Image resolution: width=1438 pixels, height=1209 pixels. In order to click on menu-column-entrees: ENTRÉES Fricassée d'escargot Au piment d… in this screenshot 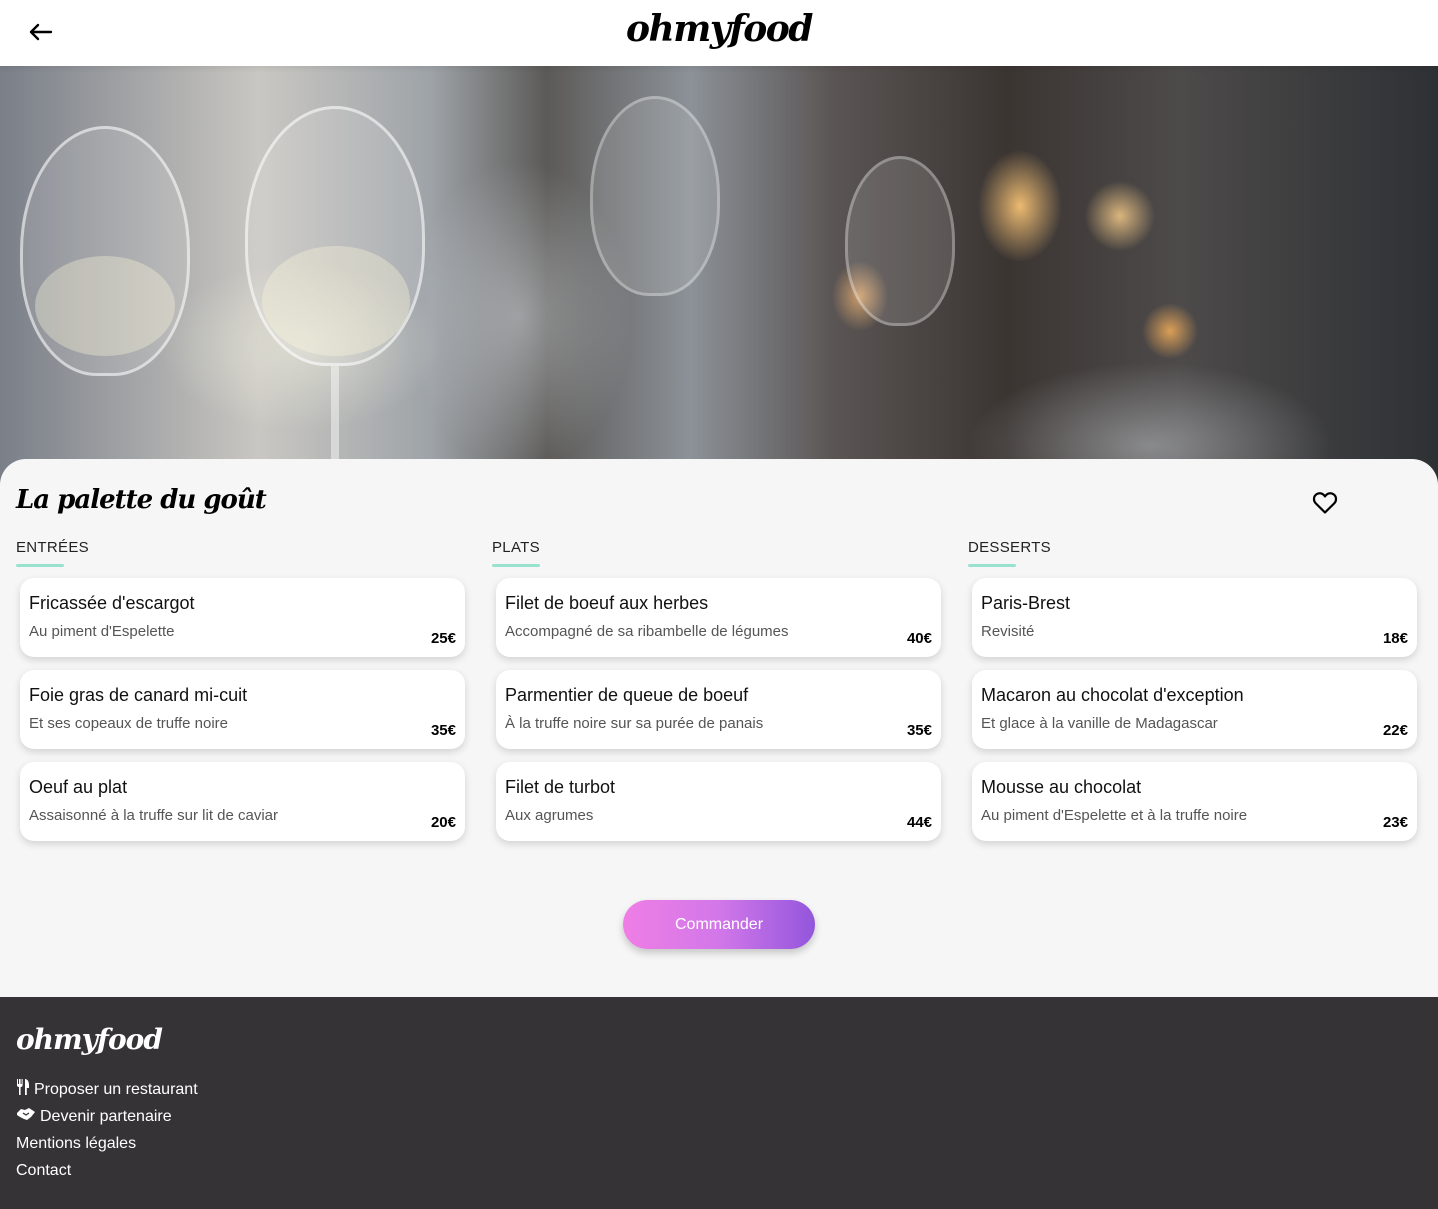, I will do `click(242, 690)`.